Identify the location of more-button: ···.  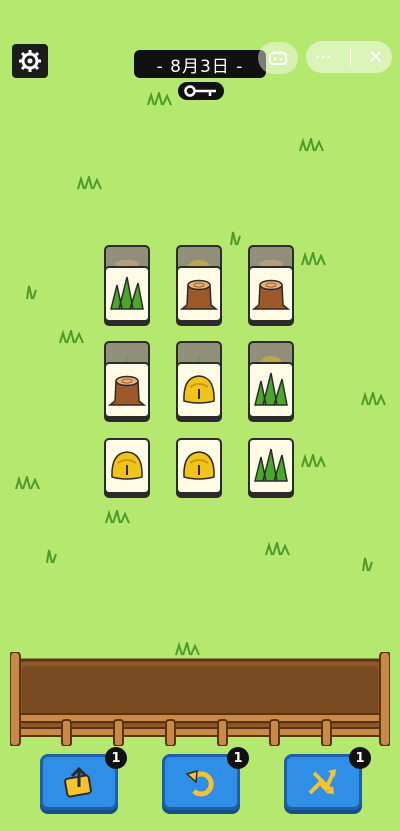
(323, 57).